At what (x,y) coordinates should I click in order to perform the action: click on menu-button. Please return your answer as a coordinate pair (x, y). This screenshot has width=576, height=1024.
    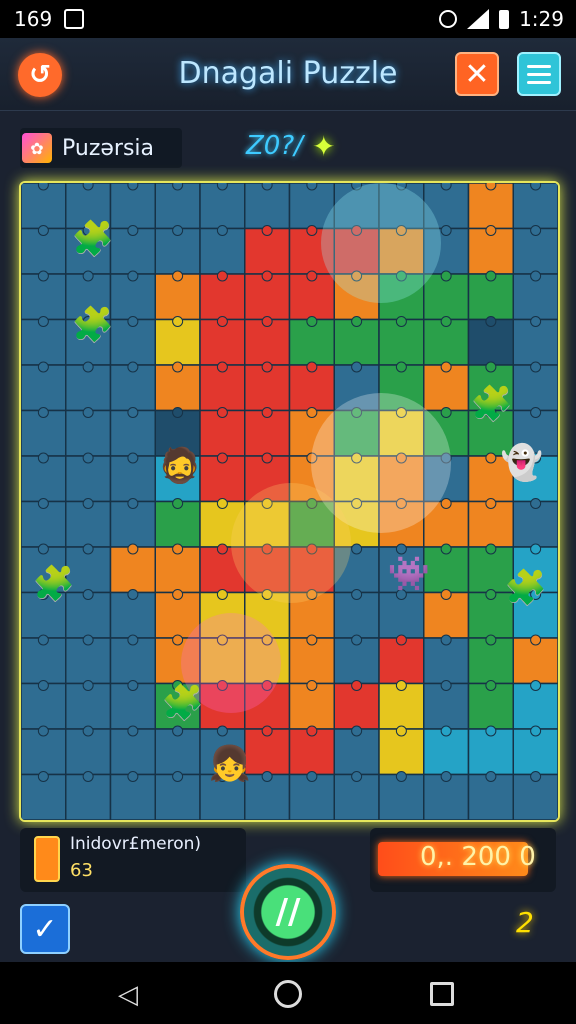
    Looking at the image, I should click on (539, 74).